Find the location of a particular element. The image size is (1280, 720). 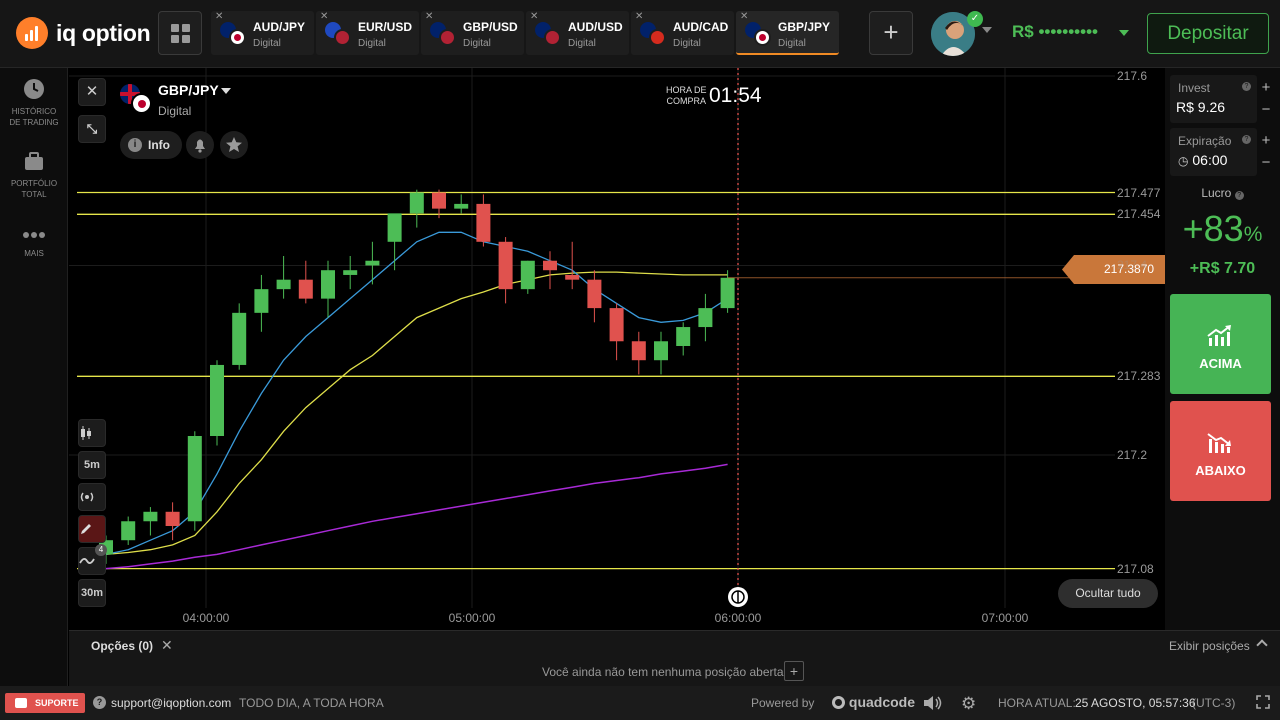

sidebar-item-portfolio: PORTFÓLIO TOTAL is located at coordinates (34, 176).